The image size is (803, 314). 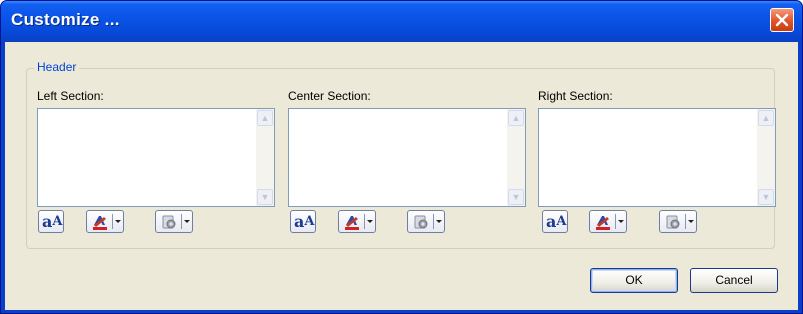 I want to click on left-insert-image-button, so click(x=174, y=221).